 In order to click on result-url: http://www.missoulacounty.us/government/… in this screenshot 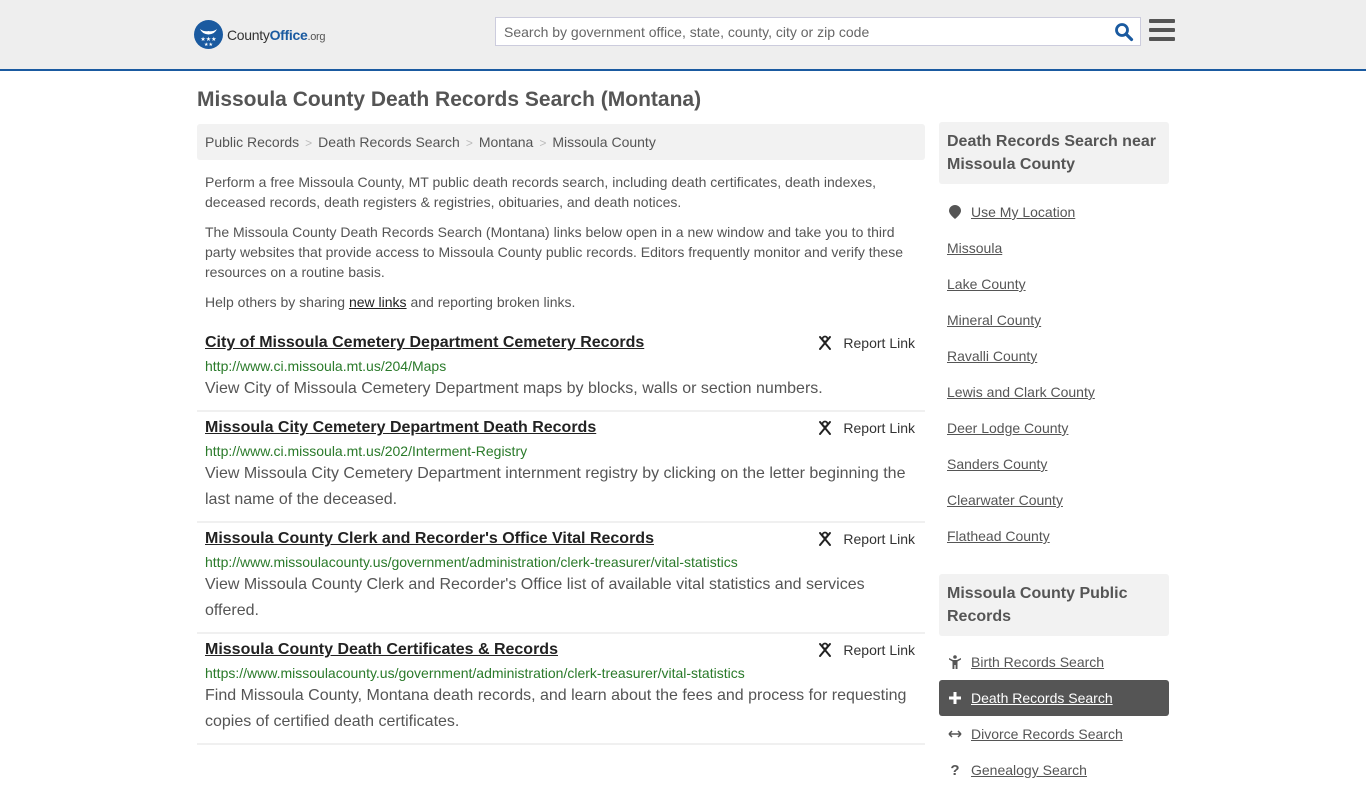, I will do `click(561, 562)`.